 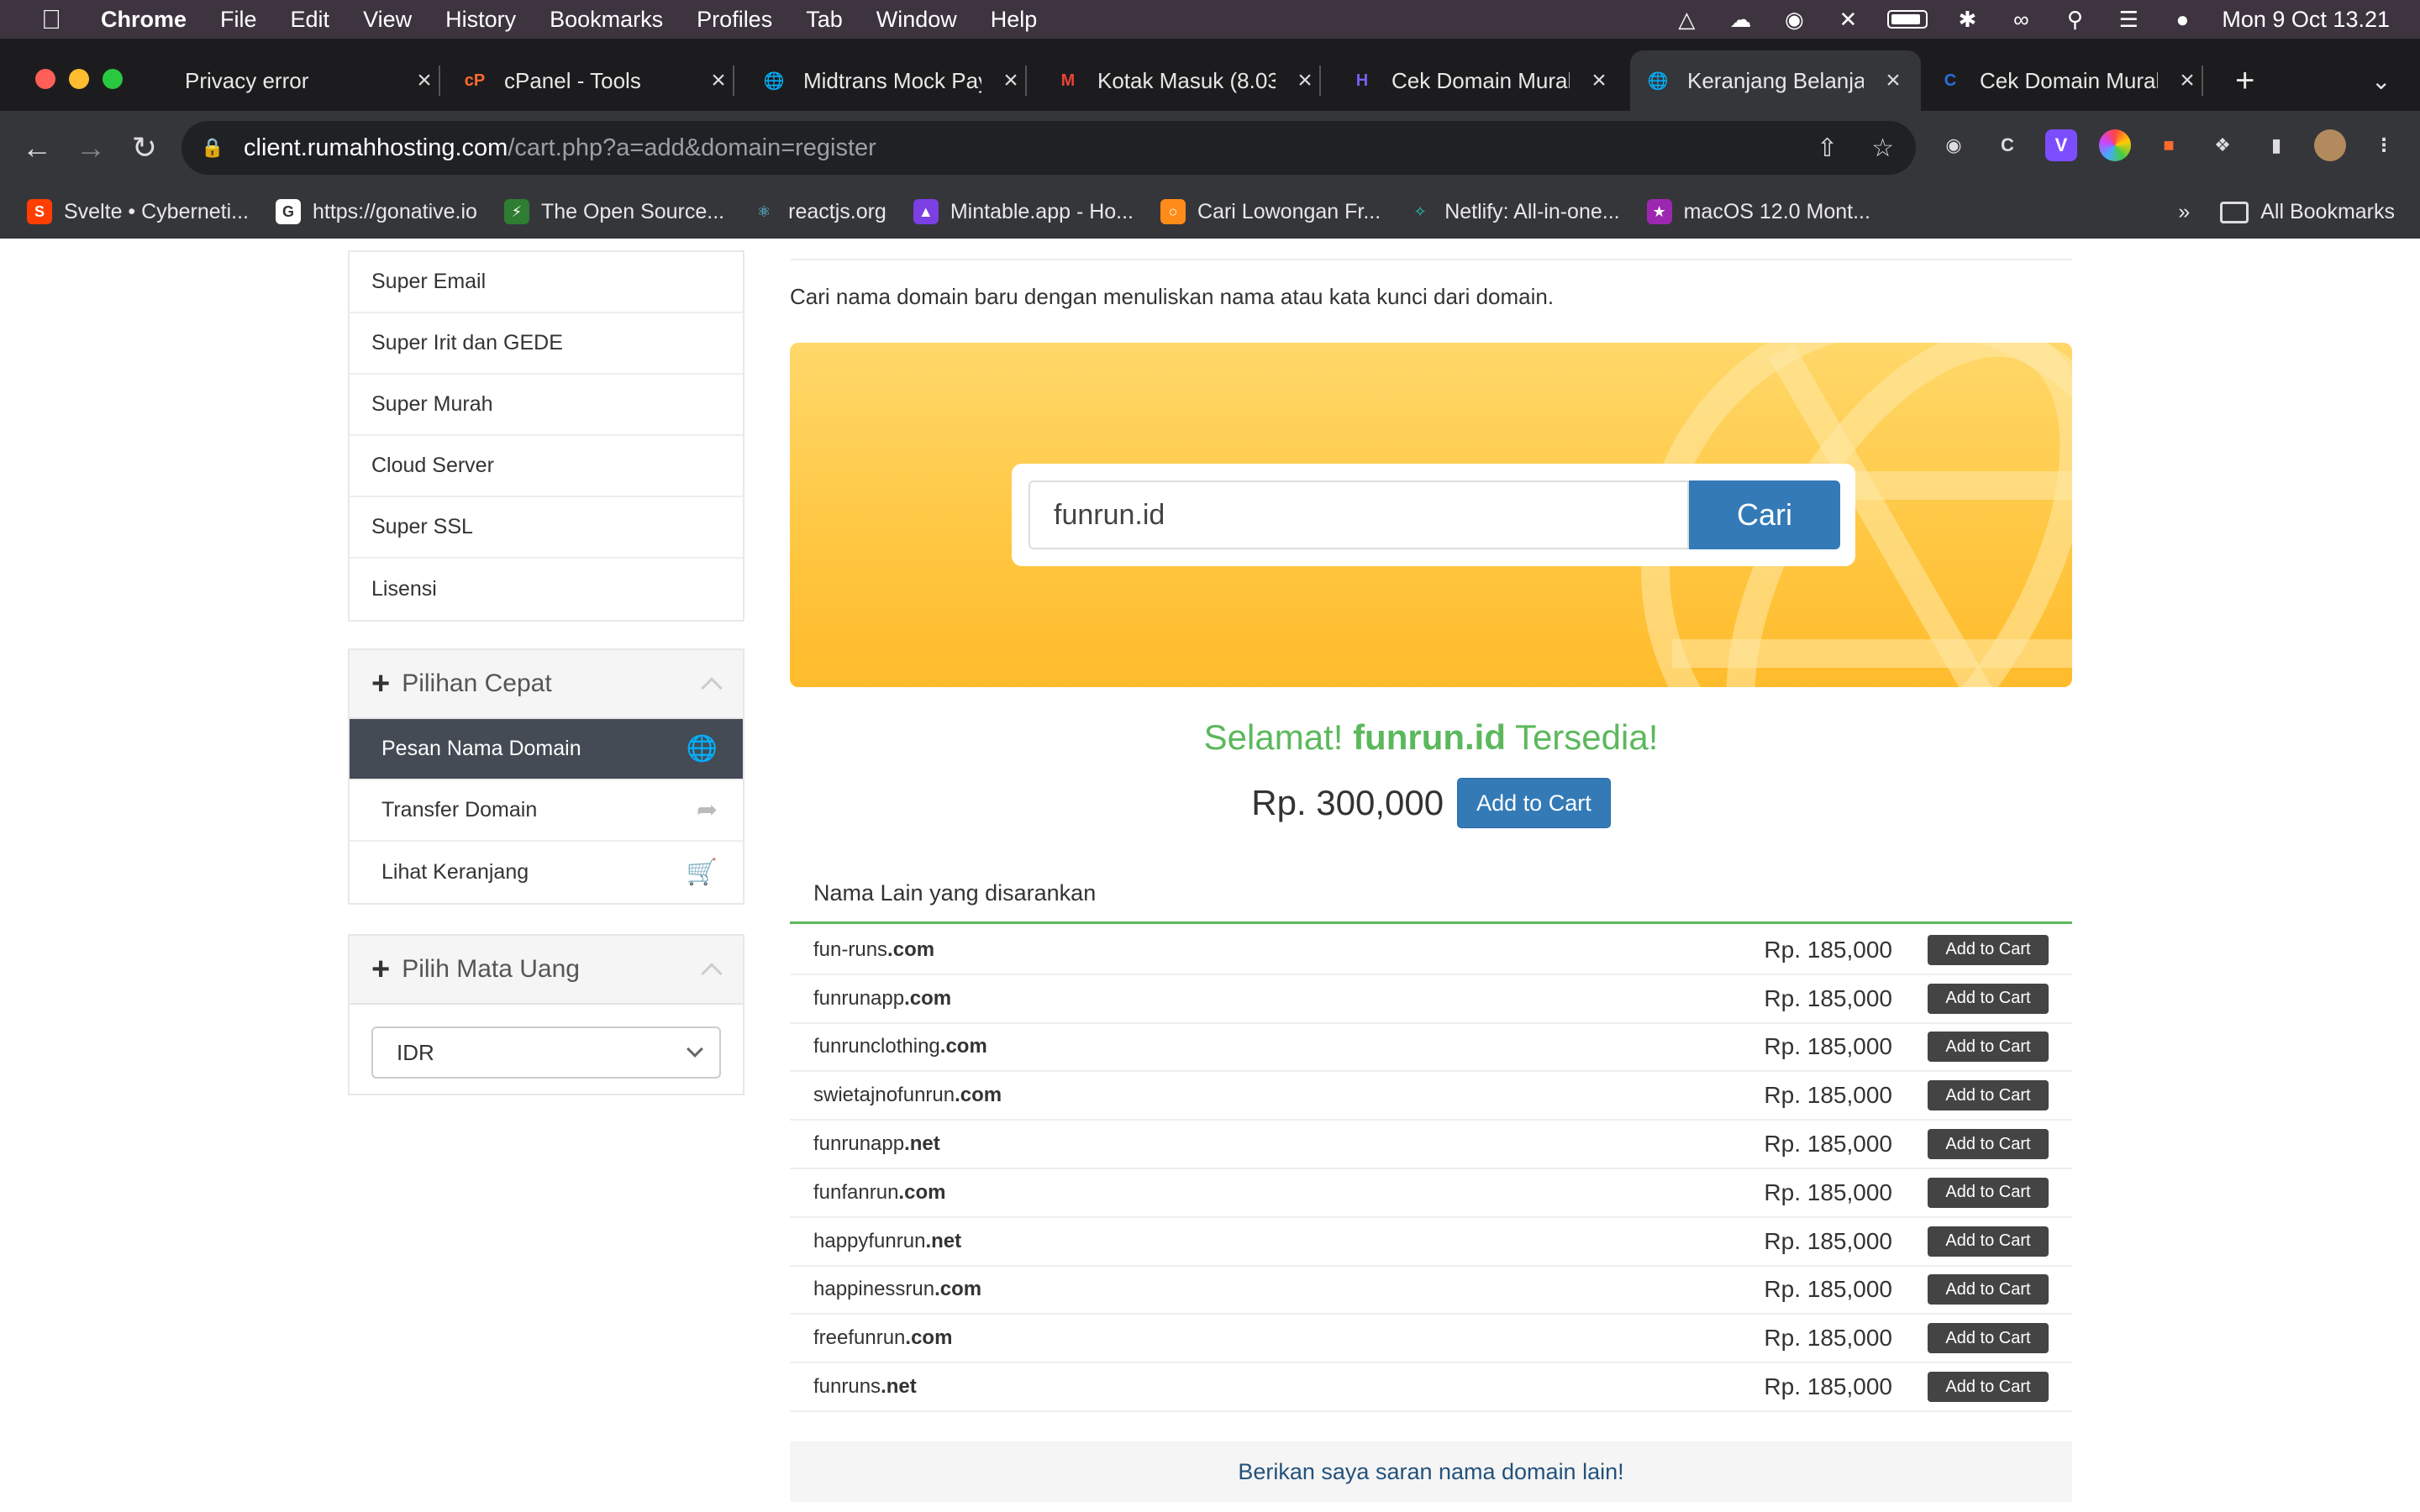 What do you see at coordinates (606, 20) in the screenshot?
I see `menu-bookmarks: Bookmarks` at bounding box center [606, 20].